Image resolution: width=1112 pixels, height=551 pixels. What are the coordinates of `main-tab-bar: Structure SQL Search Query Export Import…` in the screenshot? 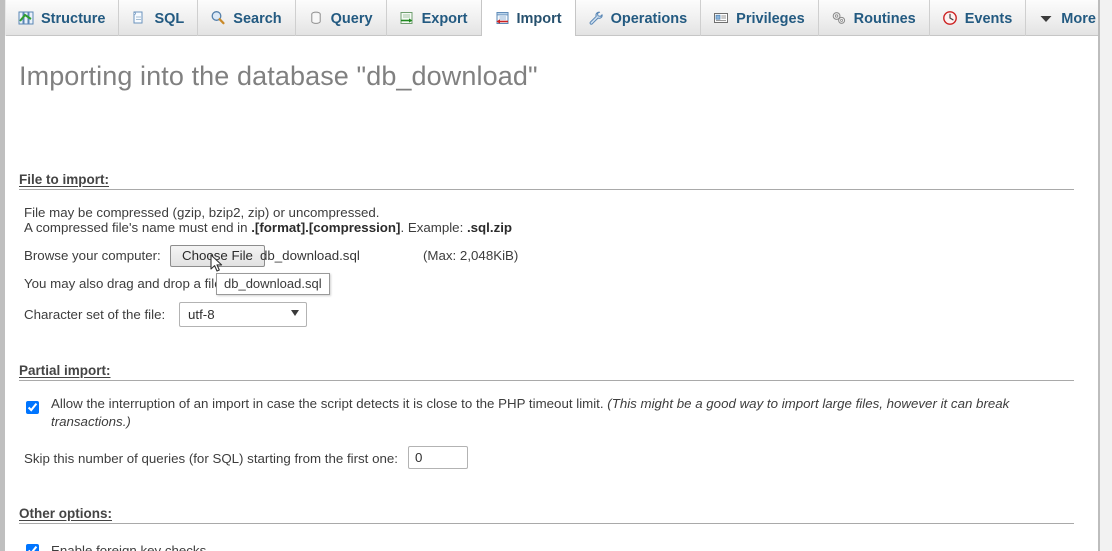 It's located at (558, 18).